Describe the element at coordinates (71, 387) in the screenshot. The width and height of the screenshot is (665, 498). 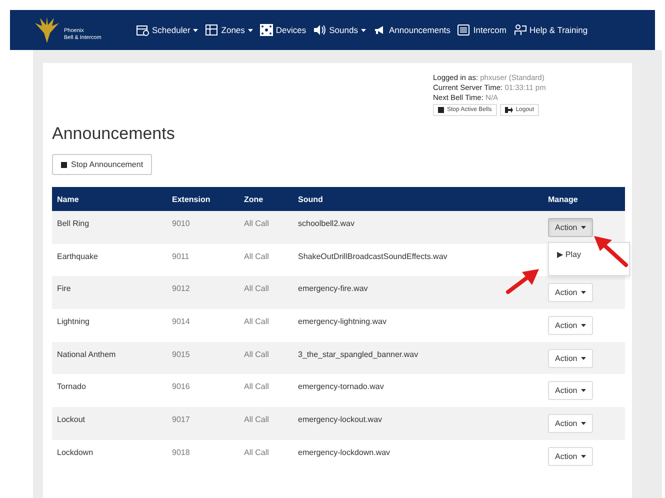
I see `table-cell: Tornado` at that location.